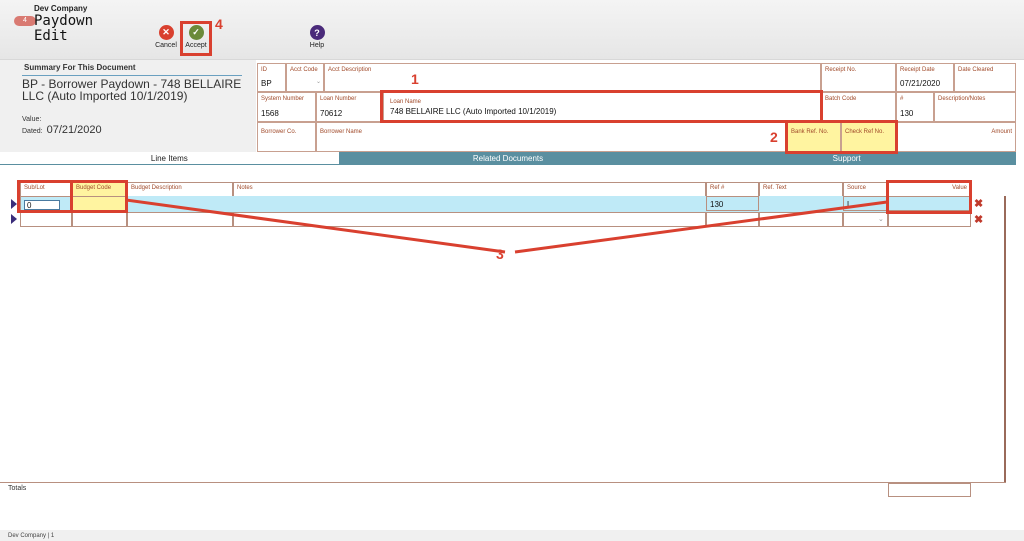  What do you see at coordinates (14, 219) in the screenshot?
I see `row-pointer-icon` at bounding box center [14, 219].